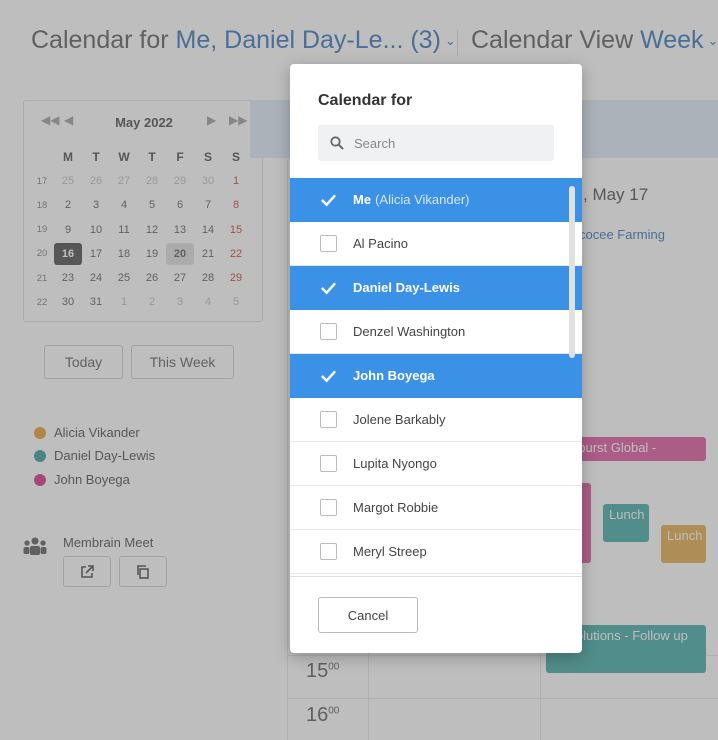  Describe the element at coordinates (394, 375) in the screenshot. I see `person-name: John Boyega` at that location.